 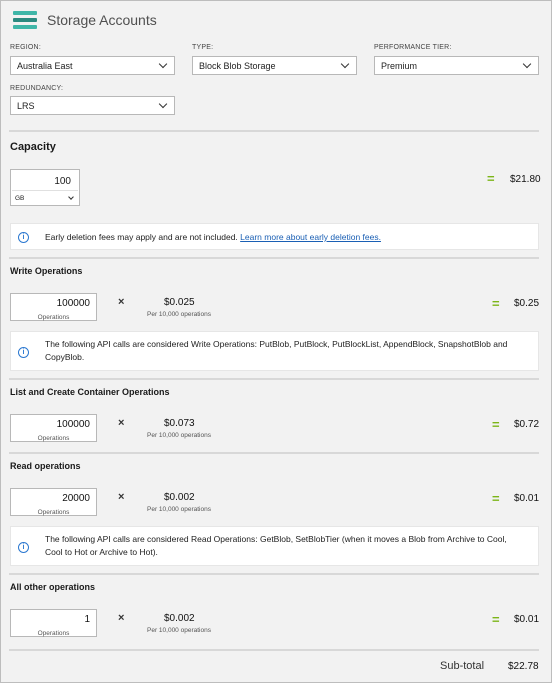 What do you see at coordinates (92, 65) in the screenshot?
I see `region-select: Australia East` at bounding box center [92, 65].